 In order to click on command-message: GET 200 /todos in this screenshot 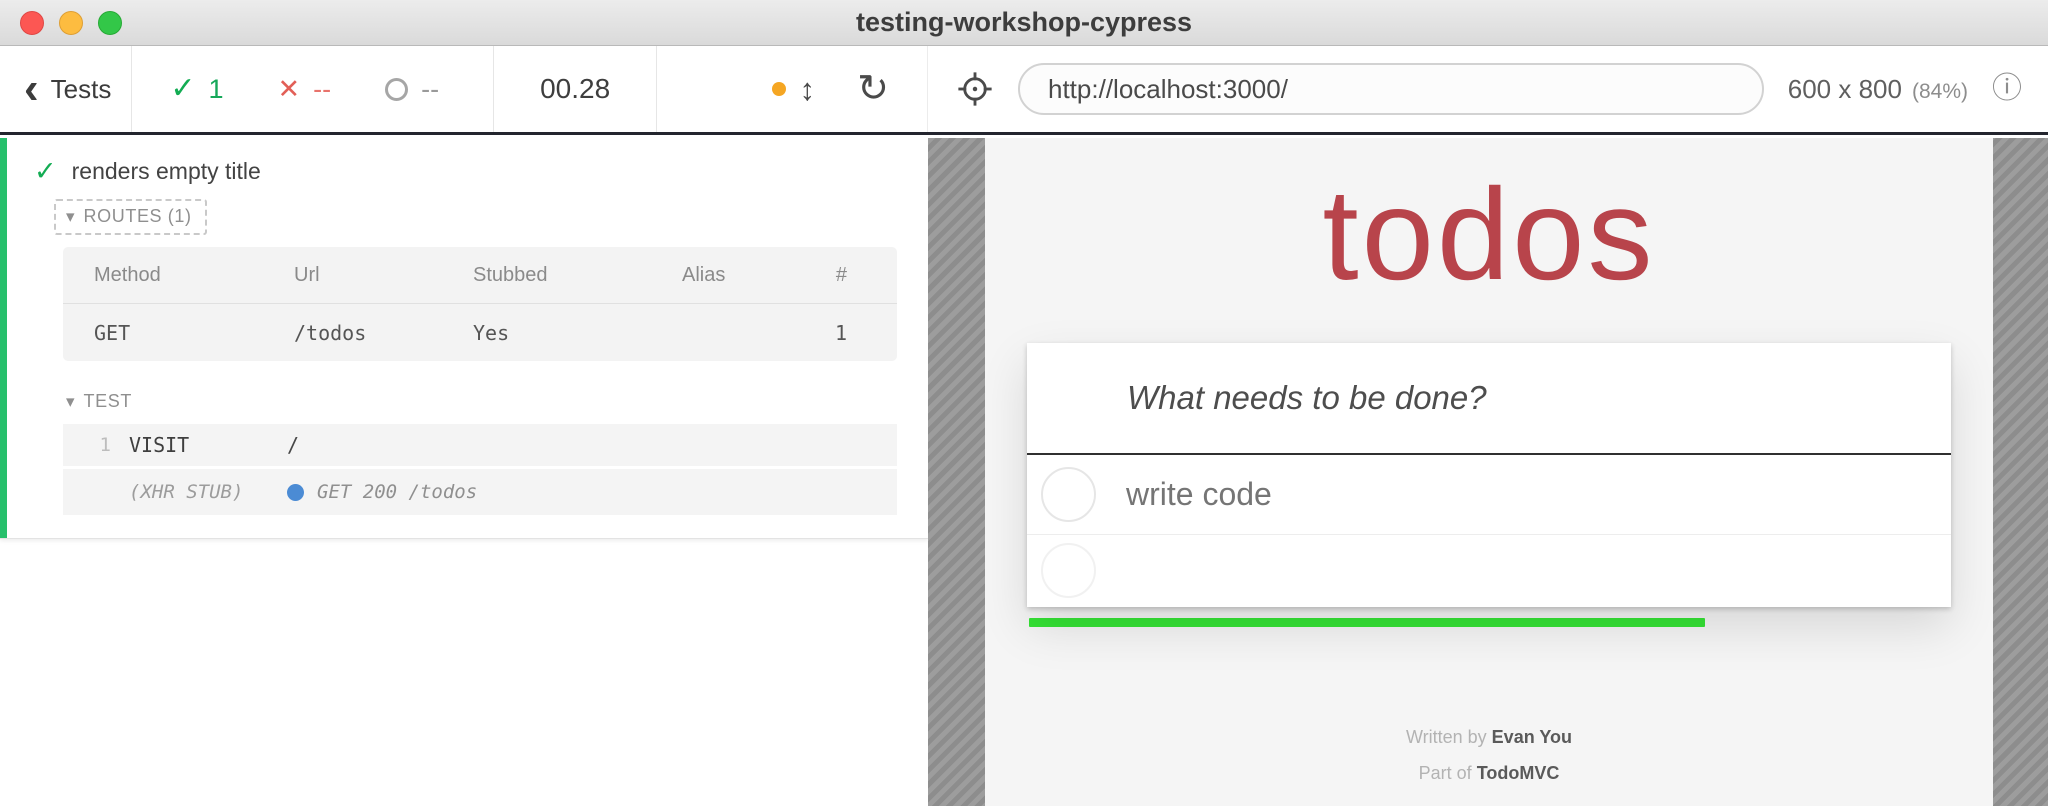, I will do `click(397, 492)`.